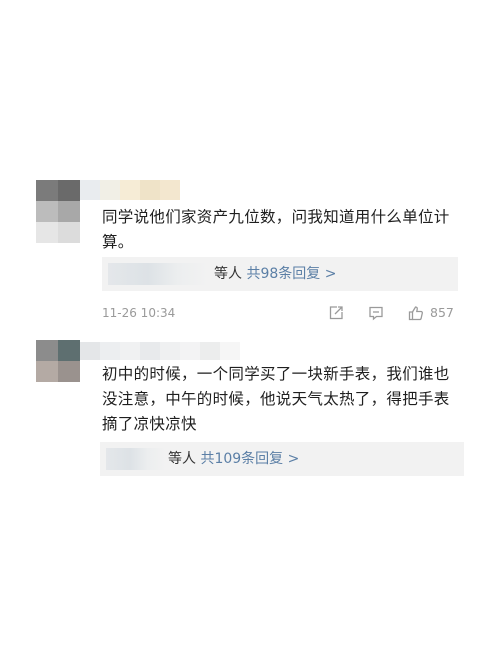 The image size is (496, 657). I want to click on comment-text: 同学说他们家资产九位数，问我知道用什么单位计算。, so click(276, 229).